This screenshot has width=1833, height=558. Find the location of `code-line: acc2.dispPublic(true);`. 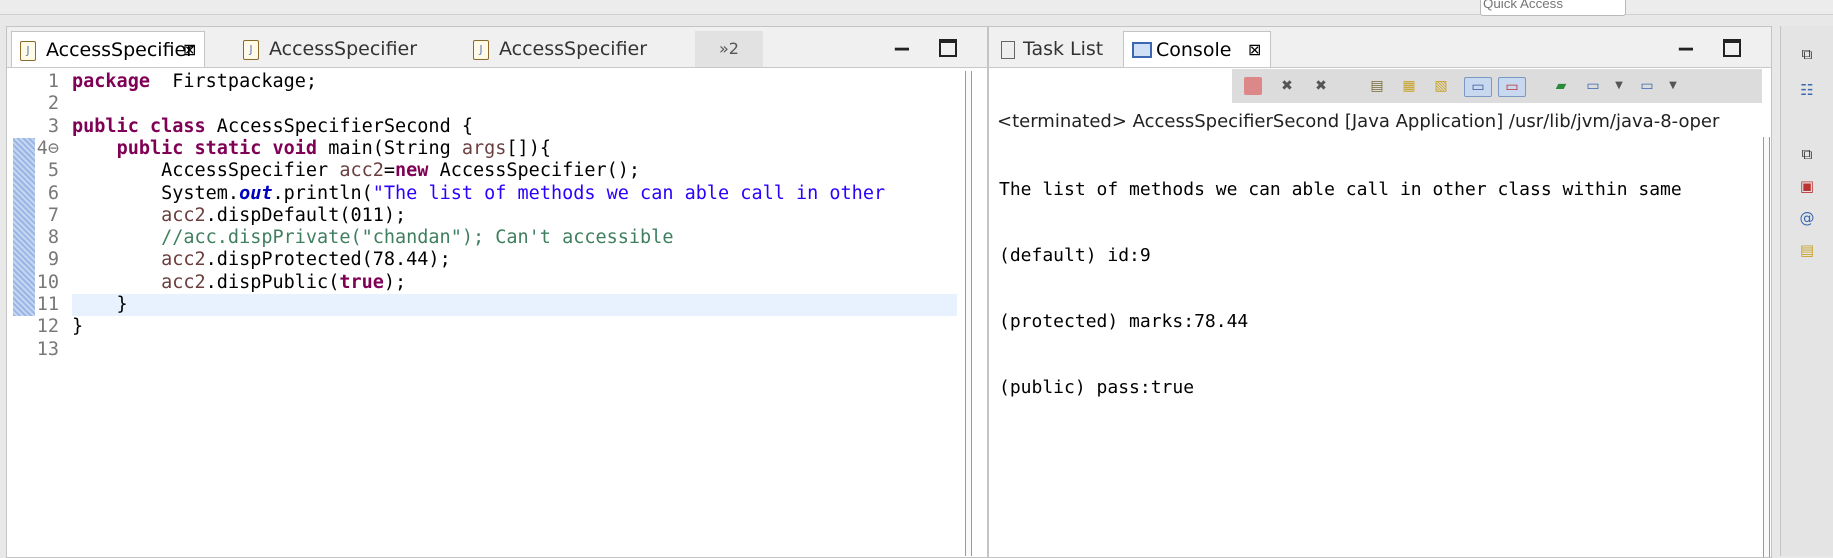

code-line: acc2.dispPublic(true); is located at coordinates (239, 282).